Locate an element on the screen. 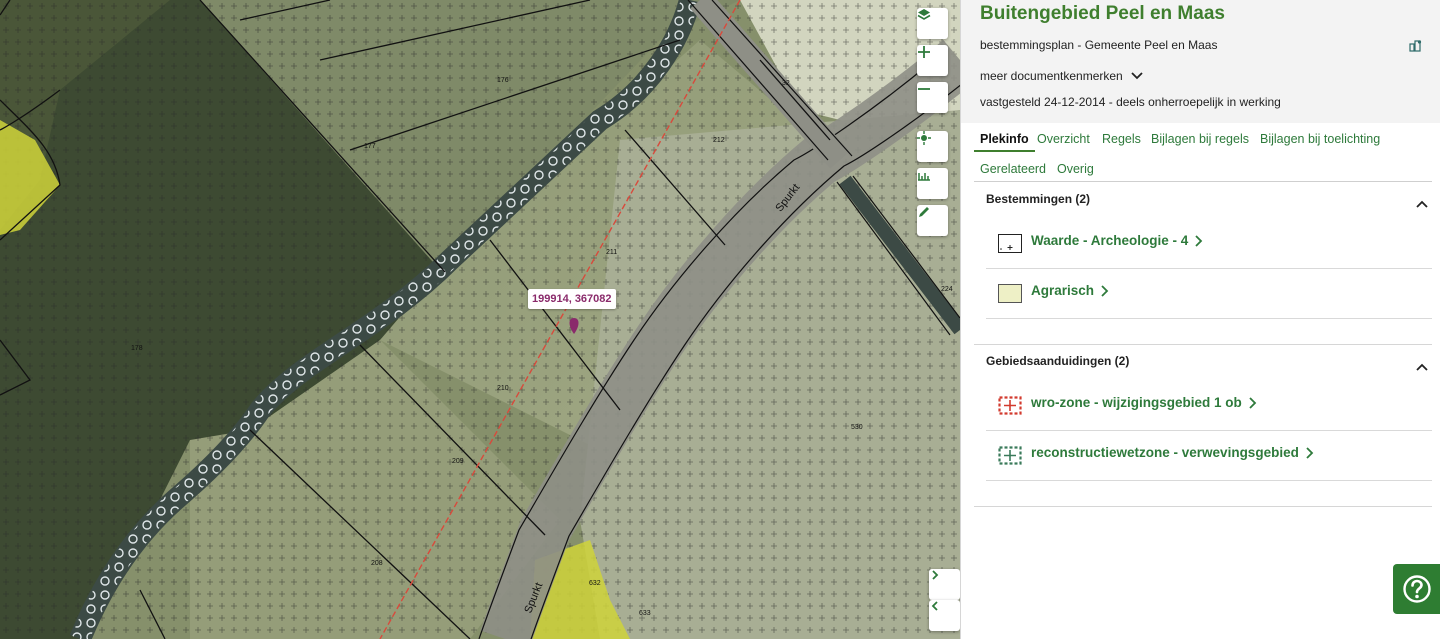  list-item-wro-zone: wro-zone - wijzigingsgebied 1 ob is located at coordinates (1209, 406).